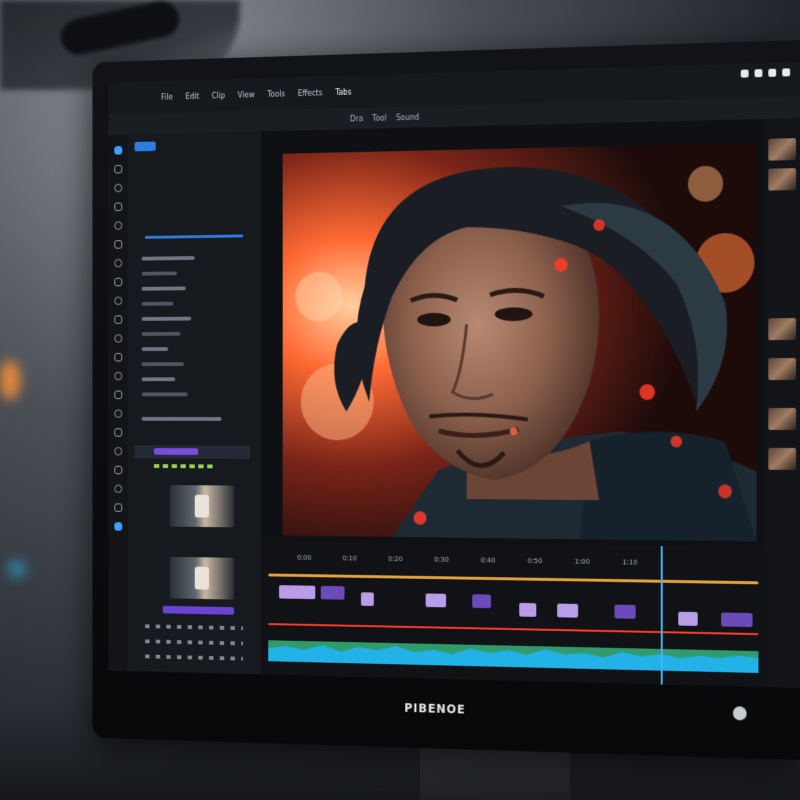  I want to click on menu-icon, so click(744, 73).